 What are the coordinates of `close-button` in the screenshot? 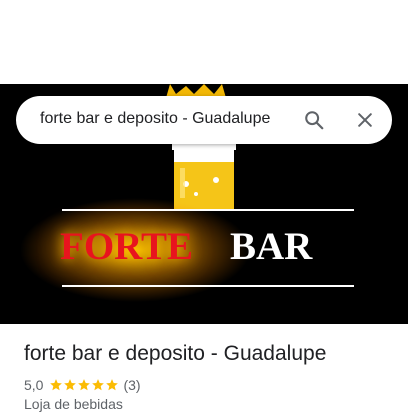 It's located at (365, 120).